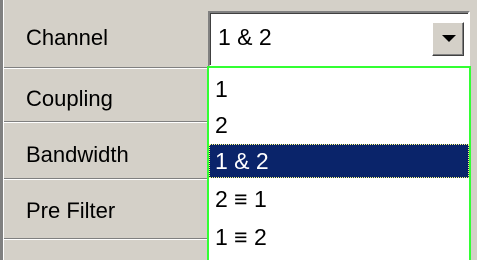 The width and height of the screenshot is (477, 260). Describe the element at coordinates (2, 130) in the screenshot. I see `panel-left-border` at that location.